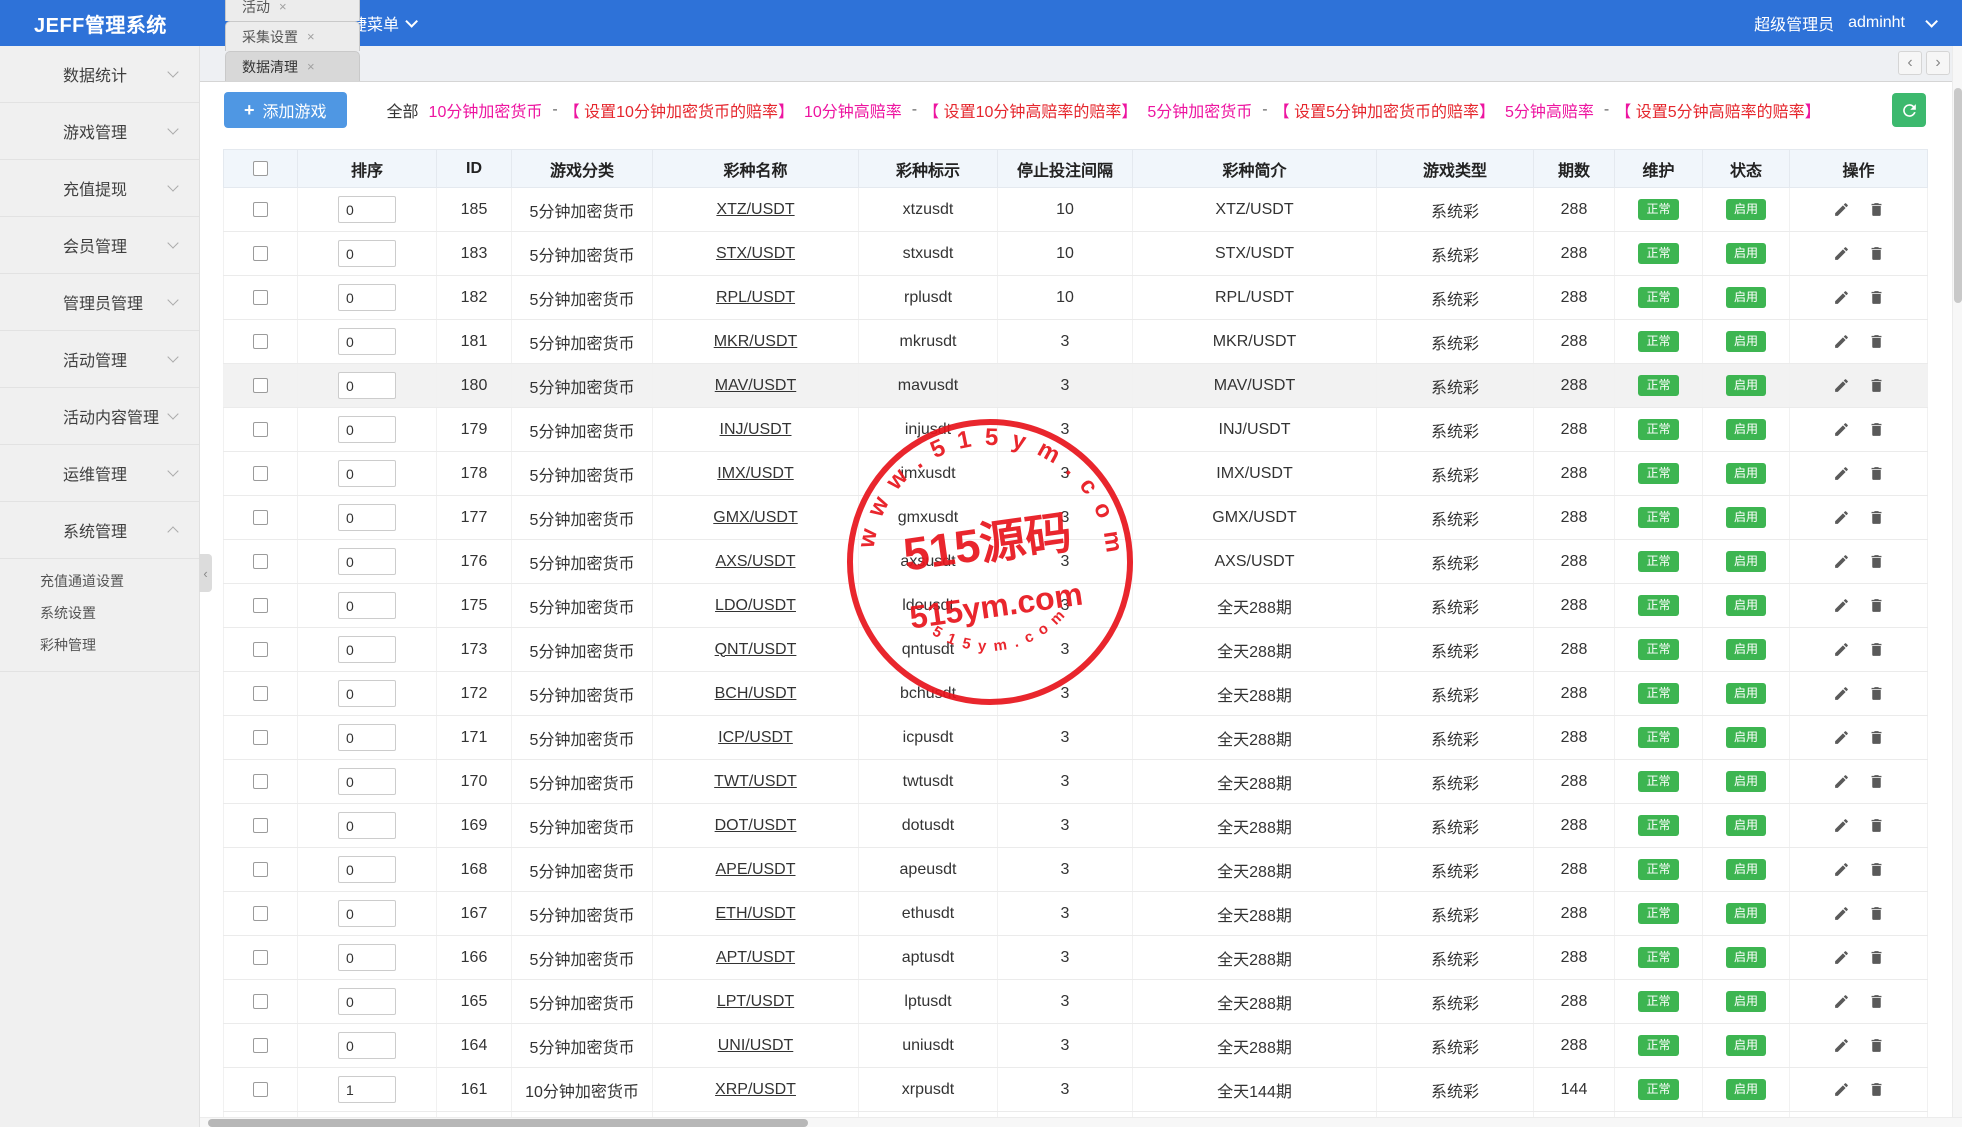 Image resolution: width=1962 pixels, height=1127 pixels. I want to click on filter-category-link: 10分钟加密货币, so click(486, 110).